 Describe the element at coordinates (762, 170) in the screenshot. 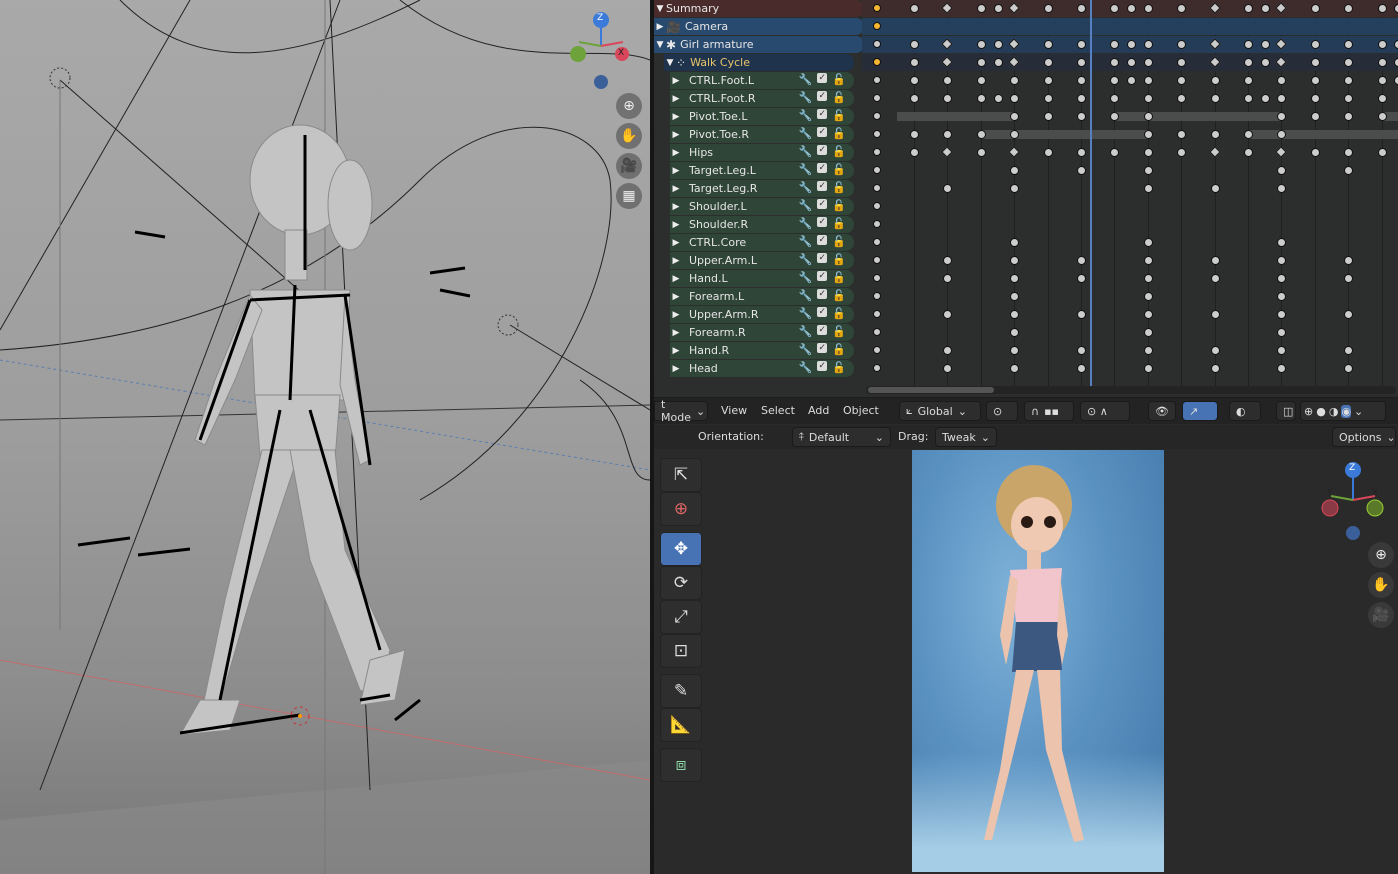

I see `channel-target-leg-l: ▶ Target.Leg.L 🔧 ✓ 🔓` at that location.